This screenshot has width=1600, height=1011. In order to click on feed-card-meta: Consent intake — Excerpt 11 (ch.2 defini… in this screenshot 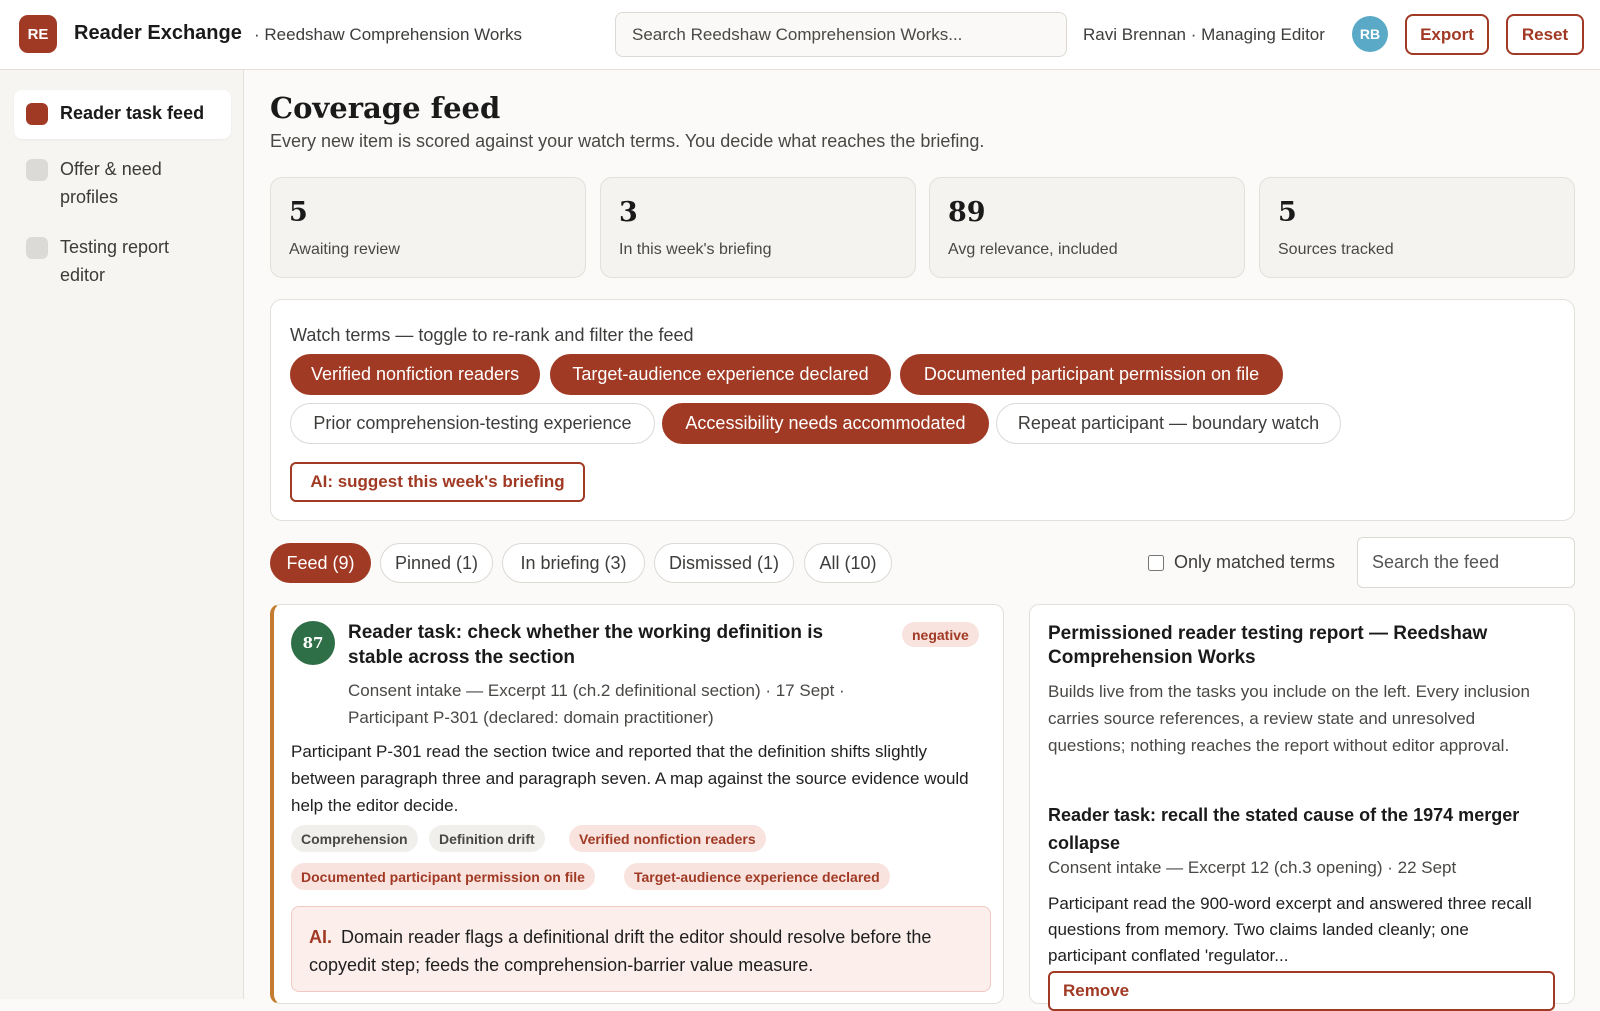, I will do `click(596, 704)`.